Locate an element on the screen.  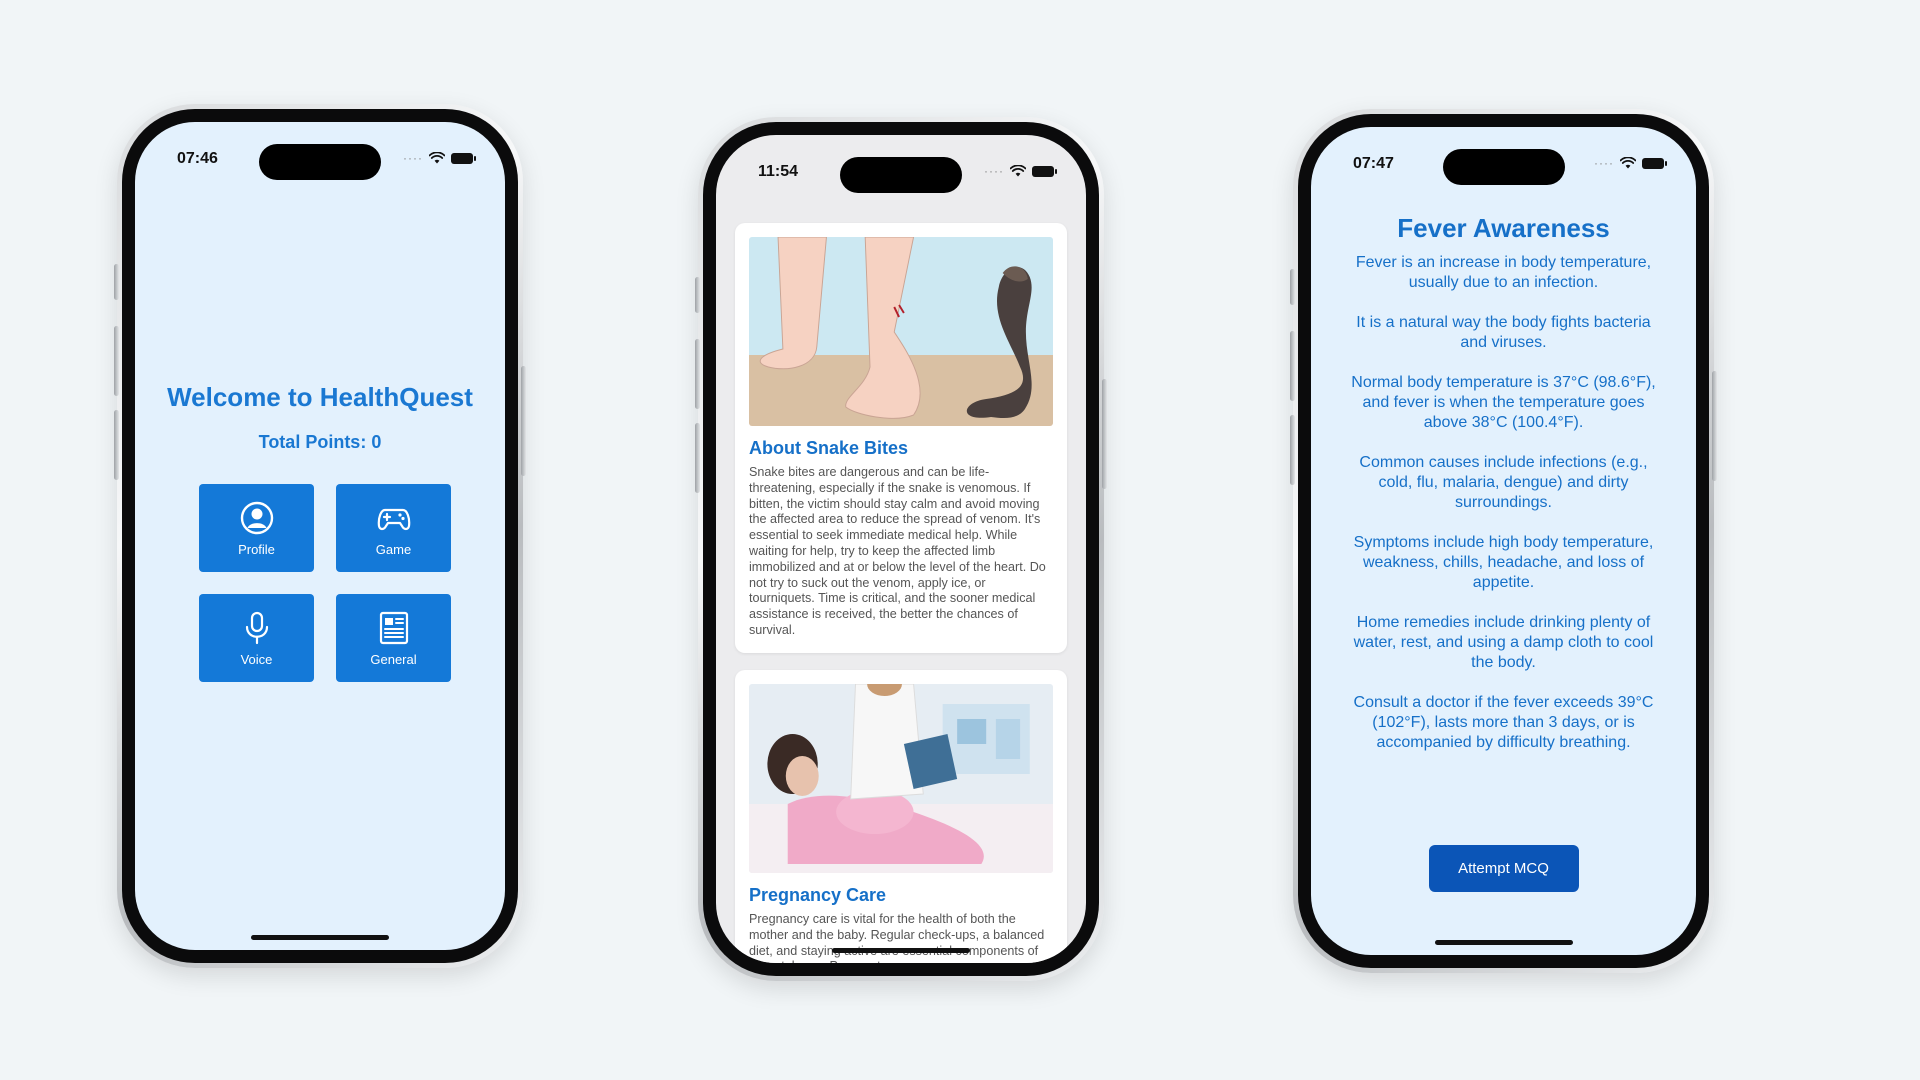
welcome-title: Welcome to HealthQuest is located at coordinates (320, 397).